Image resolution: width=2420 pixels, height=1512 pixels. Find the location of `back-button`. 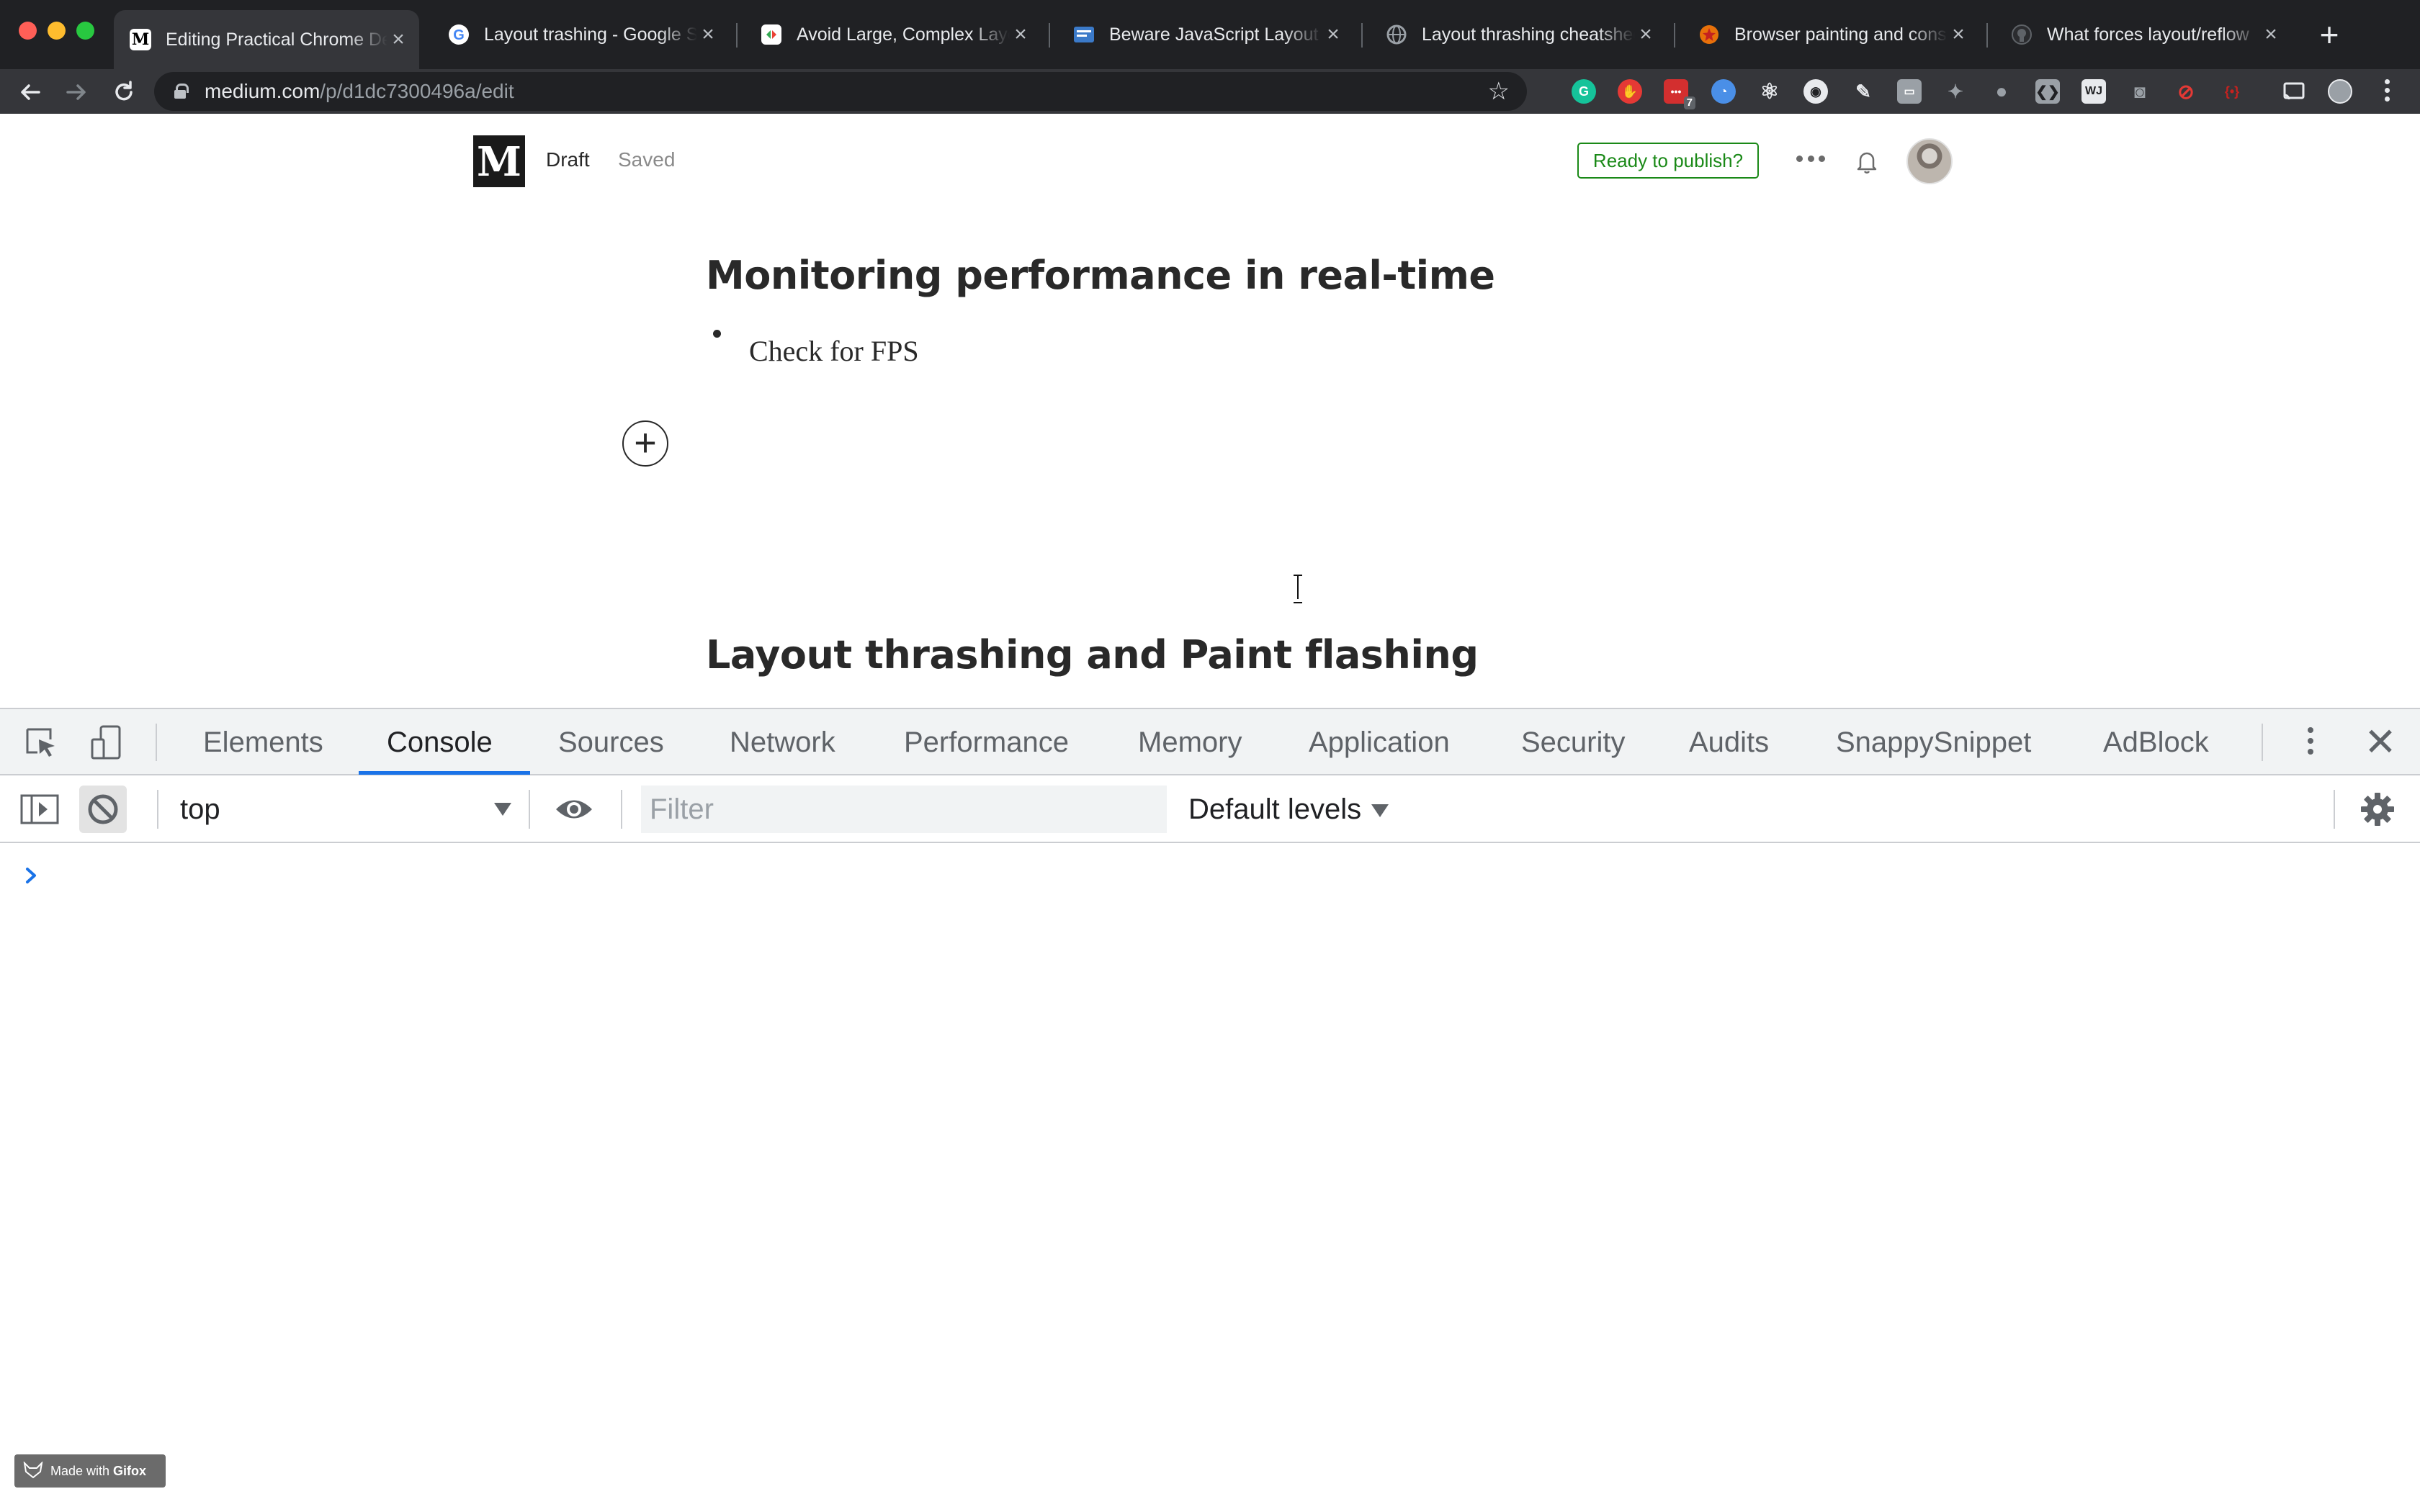

back-button is located at coordinates (30, 92).